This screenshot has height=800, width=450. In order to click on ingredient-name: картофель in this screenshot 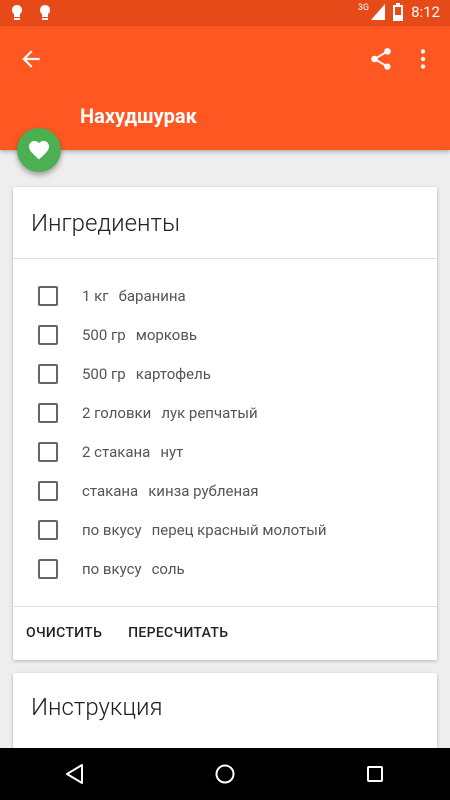, I will do `click(173, 374)`.